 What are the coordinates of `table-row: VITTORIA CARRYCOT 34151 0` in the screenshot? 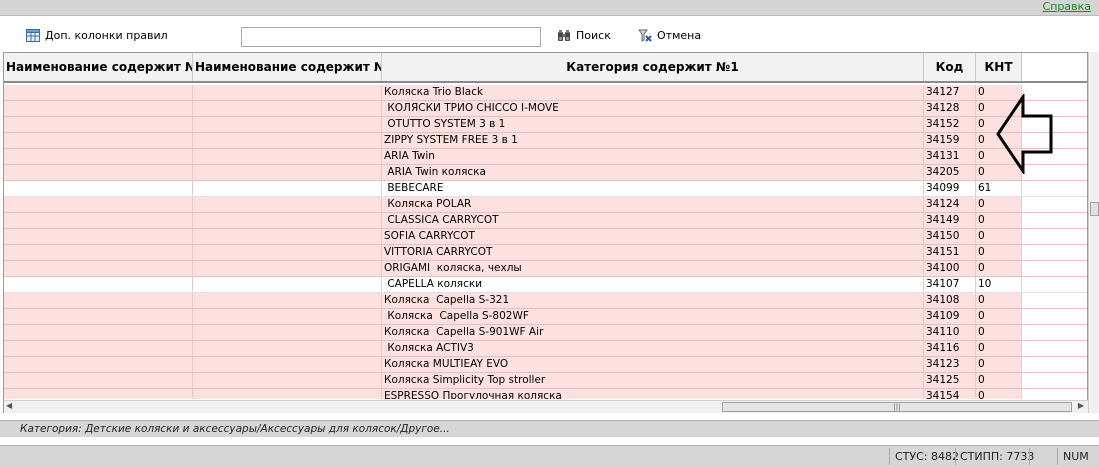 It's located at (545, 253).